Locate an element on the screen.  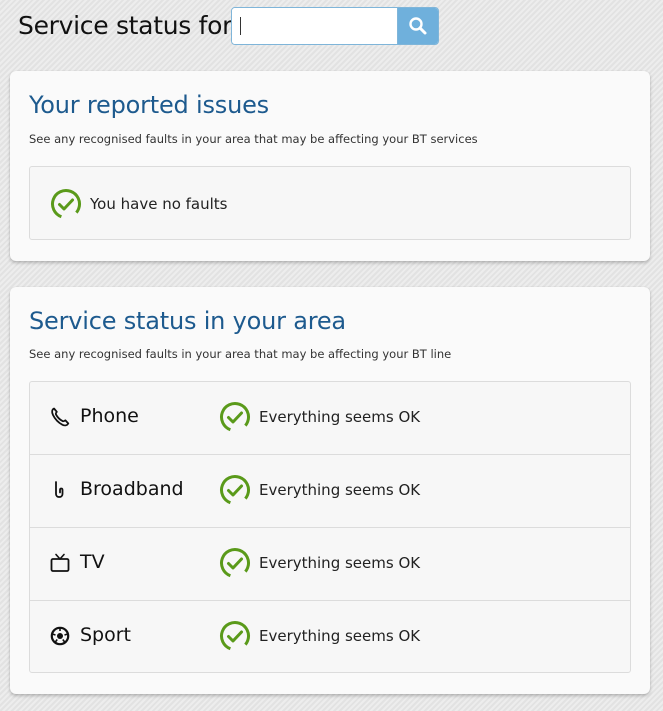
search-button is located at coordinates (417, 26).